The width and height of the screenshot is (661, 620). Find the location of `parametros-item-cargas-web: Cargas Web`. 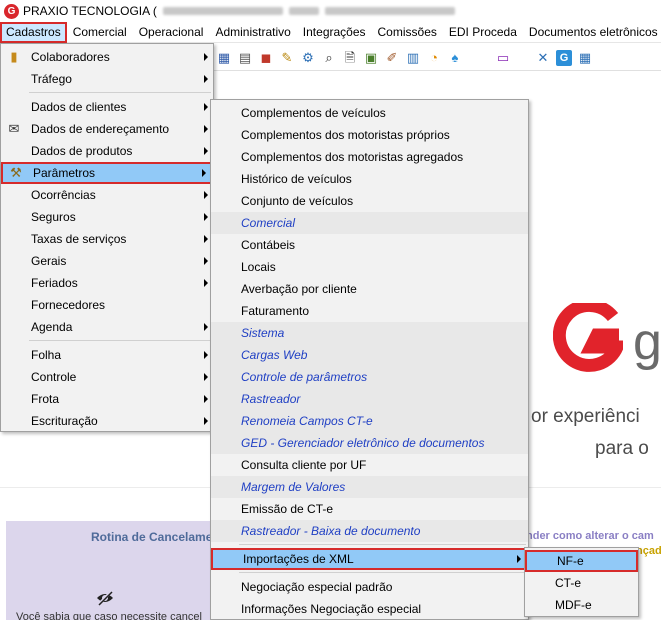

parametros-item-cargas-web: Cargas Web is located at coordinates (369, 355).